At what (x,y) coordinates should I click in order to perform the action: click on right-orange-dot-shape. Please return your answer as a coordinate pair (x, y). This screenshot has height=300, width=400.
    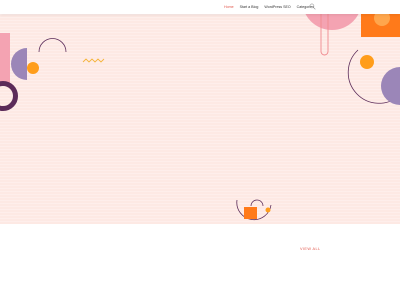
    Looking at the image, I should click on (367, 62).